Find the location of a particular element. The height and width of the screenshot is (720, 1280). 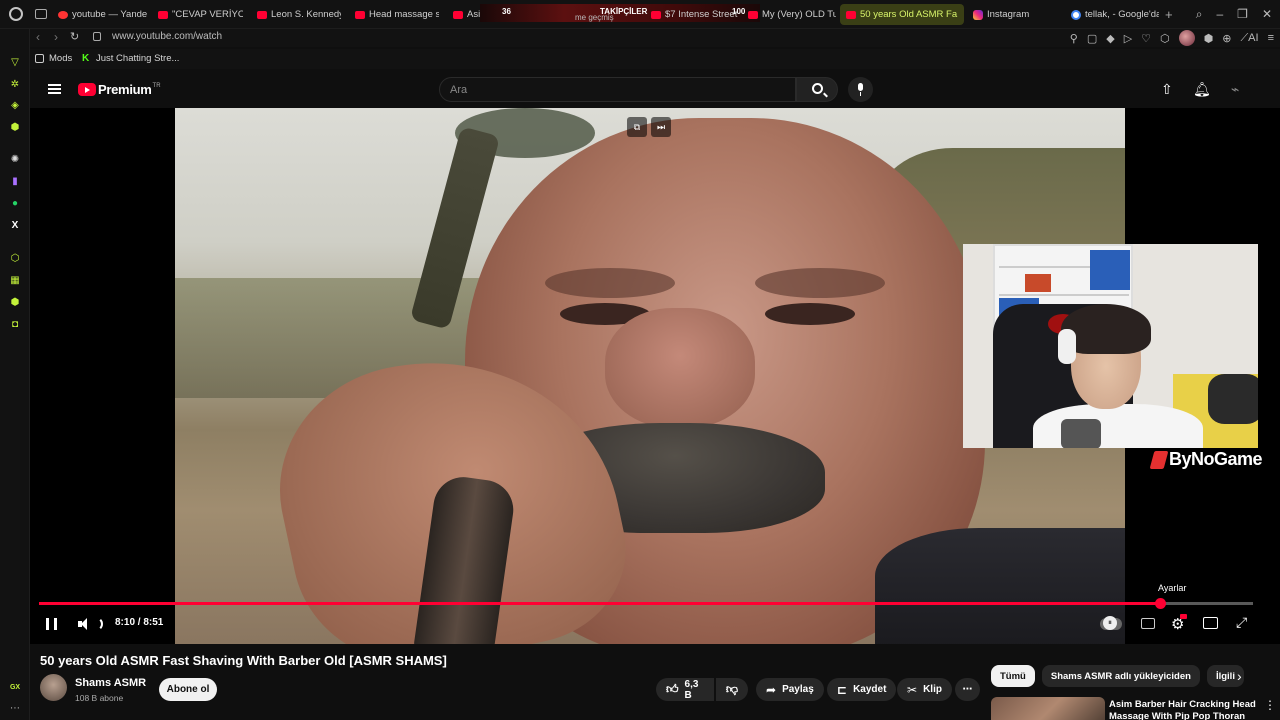

dislike-button: 👎︎ is located at coordinates (732, 689).